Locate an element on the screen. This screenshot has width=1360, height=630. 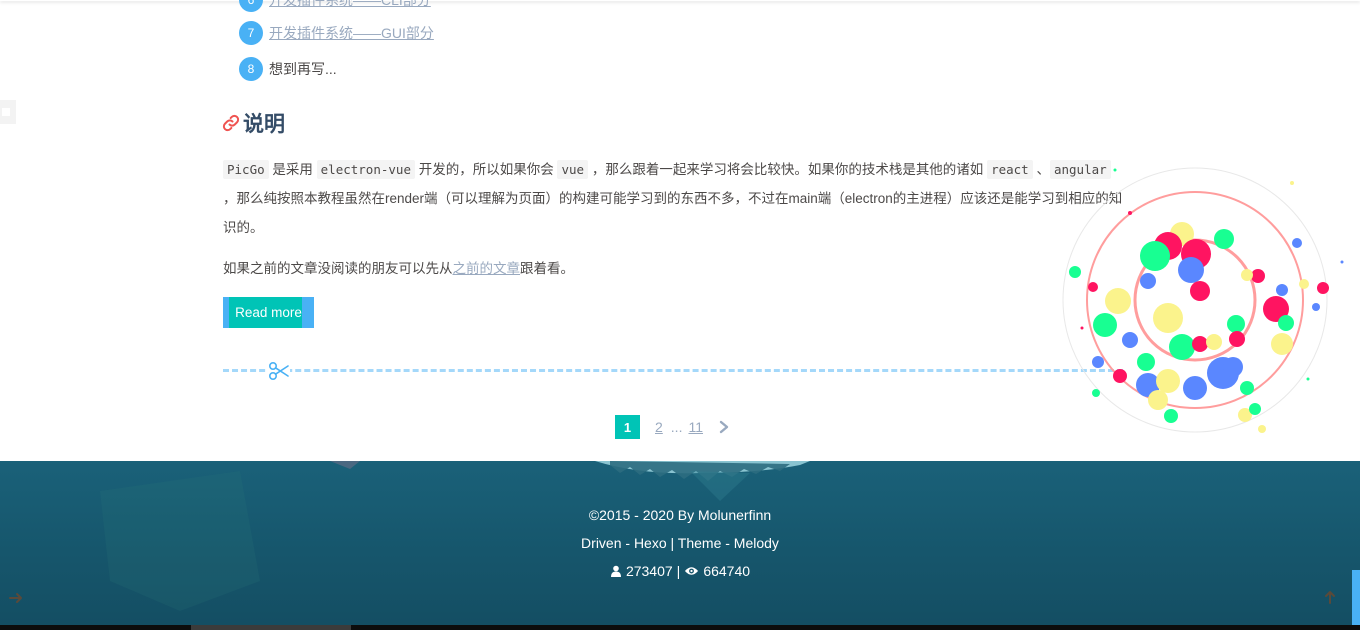
view-count: 664740 is located at coordinates (727, 571).